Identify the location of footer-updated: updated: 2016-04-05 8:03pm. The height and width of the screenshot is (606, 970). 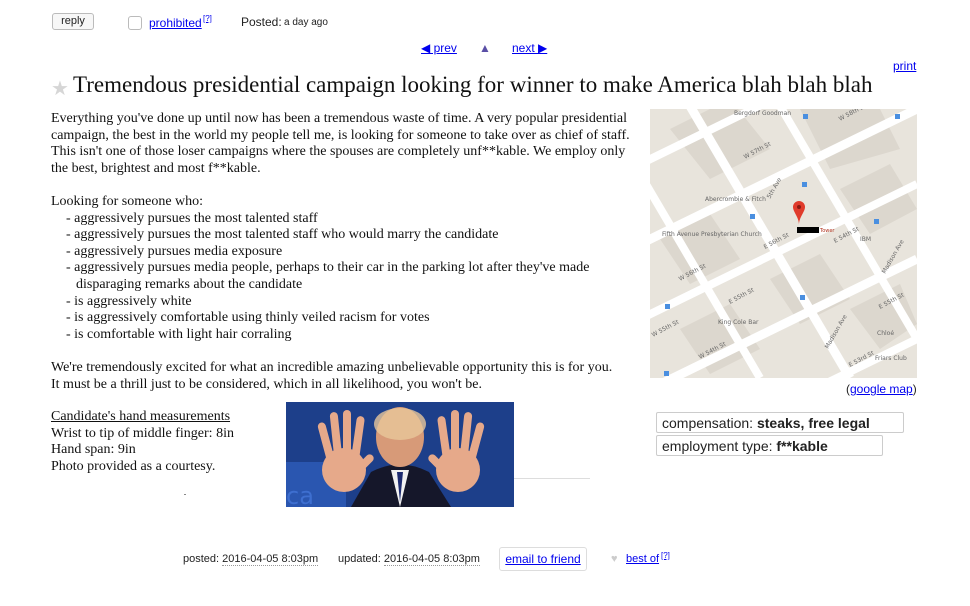
(409, 559).